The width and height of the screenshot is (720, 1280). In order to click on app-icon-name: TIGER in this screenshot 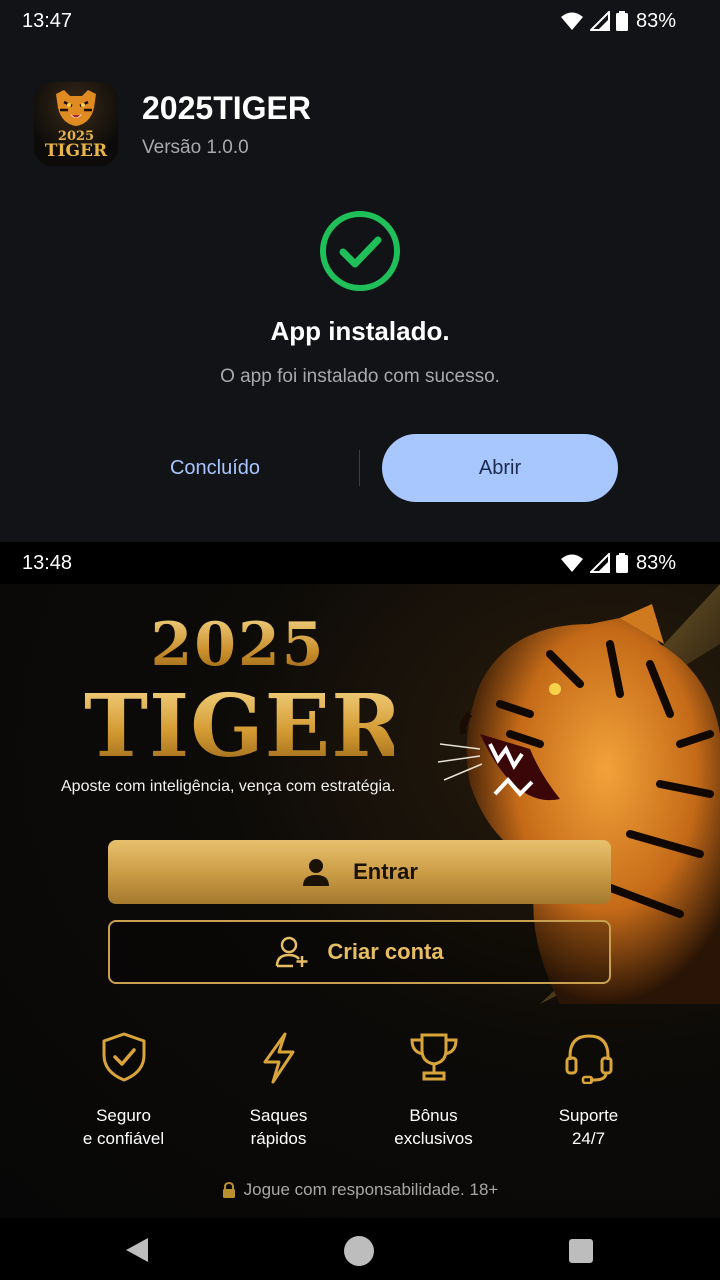, I will do `click(76, 151)`.